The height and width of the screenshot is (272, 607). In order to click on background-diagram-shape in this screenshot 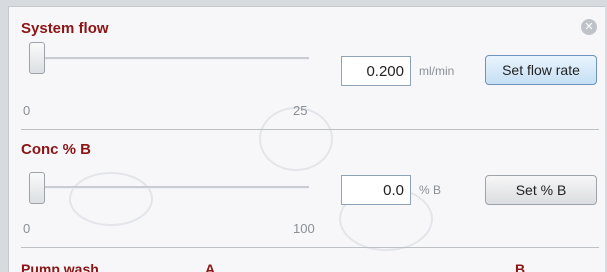, I will do `click(111, 199)`.